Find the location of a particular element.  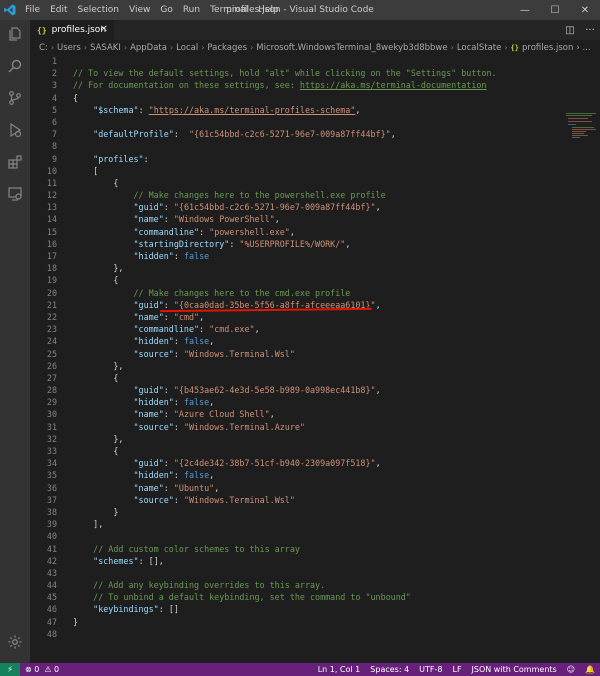

code-line: 38 } is located at coordinates (74, 512).